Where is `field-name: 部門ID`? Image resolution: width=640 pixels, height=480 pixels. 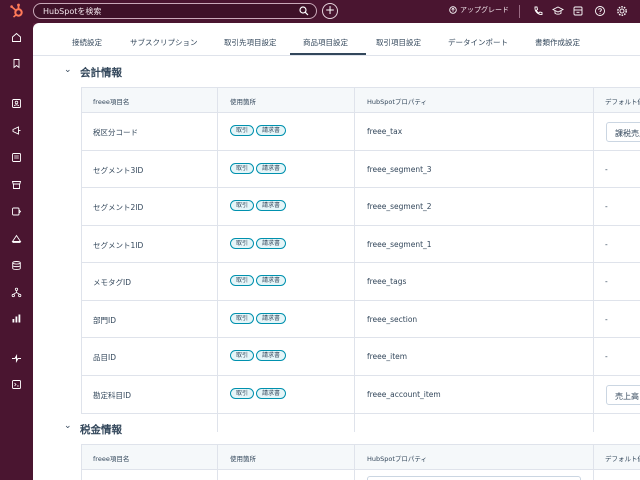
field-name: 部門ID is located at coordinates (104, 320).